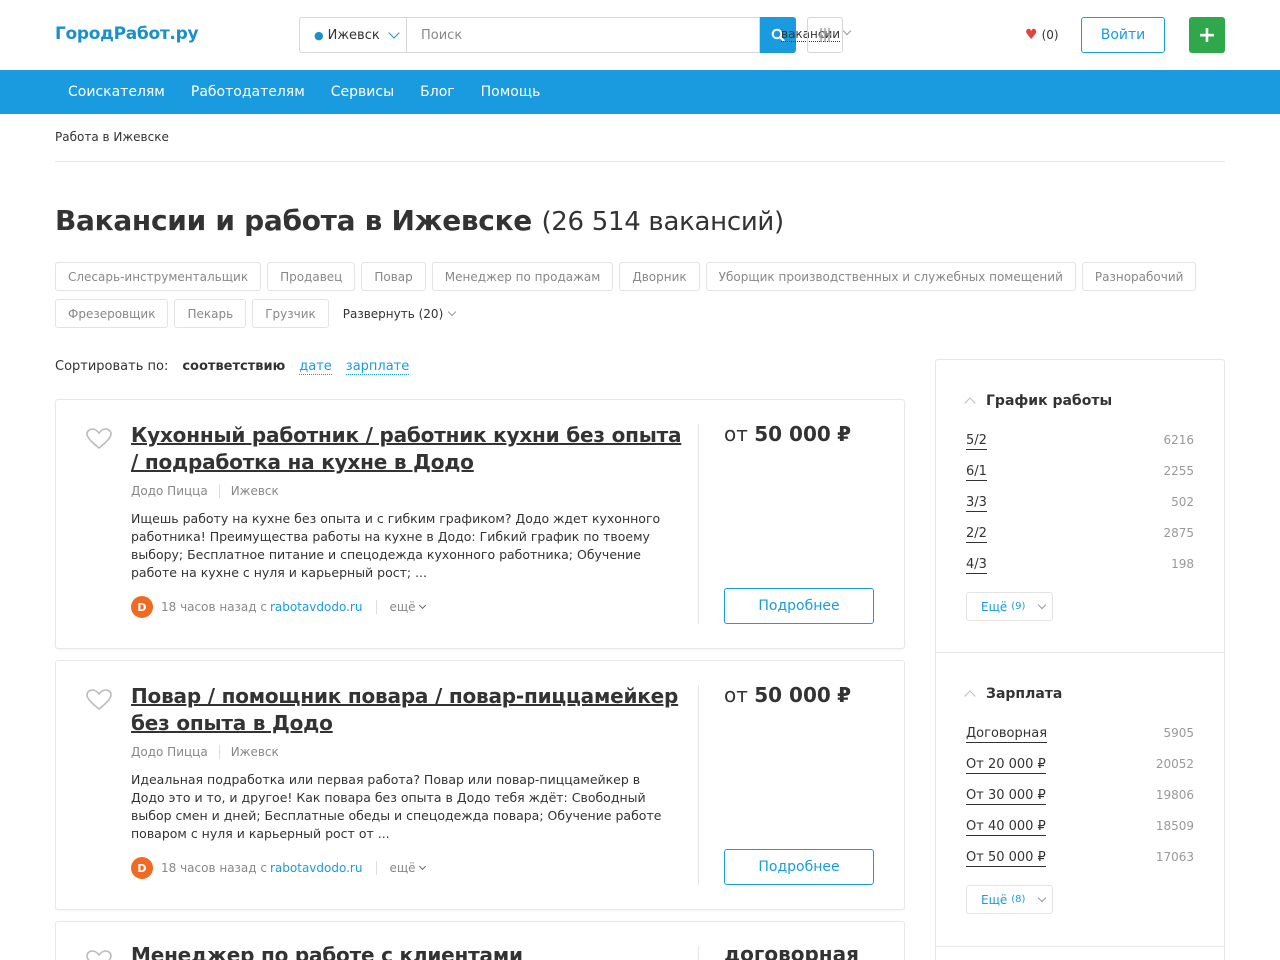  What do you see at coordinates (1139, 276) in the screenshot?
I see `tag-item: Разнорабочий` at bounding box center [1139, 276].